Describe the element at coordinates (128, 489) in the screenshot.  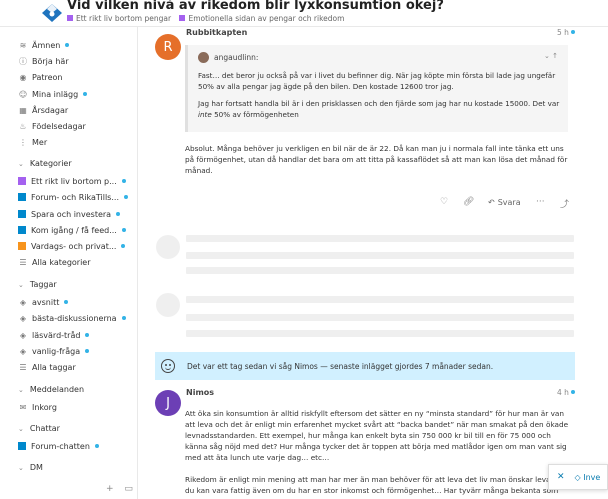
I see `keyboard-icon: ▭` at that location.